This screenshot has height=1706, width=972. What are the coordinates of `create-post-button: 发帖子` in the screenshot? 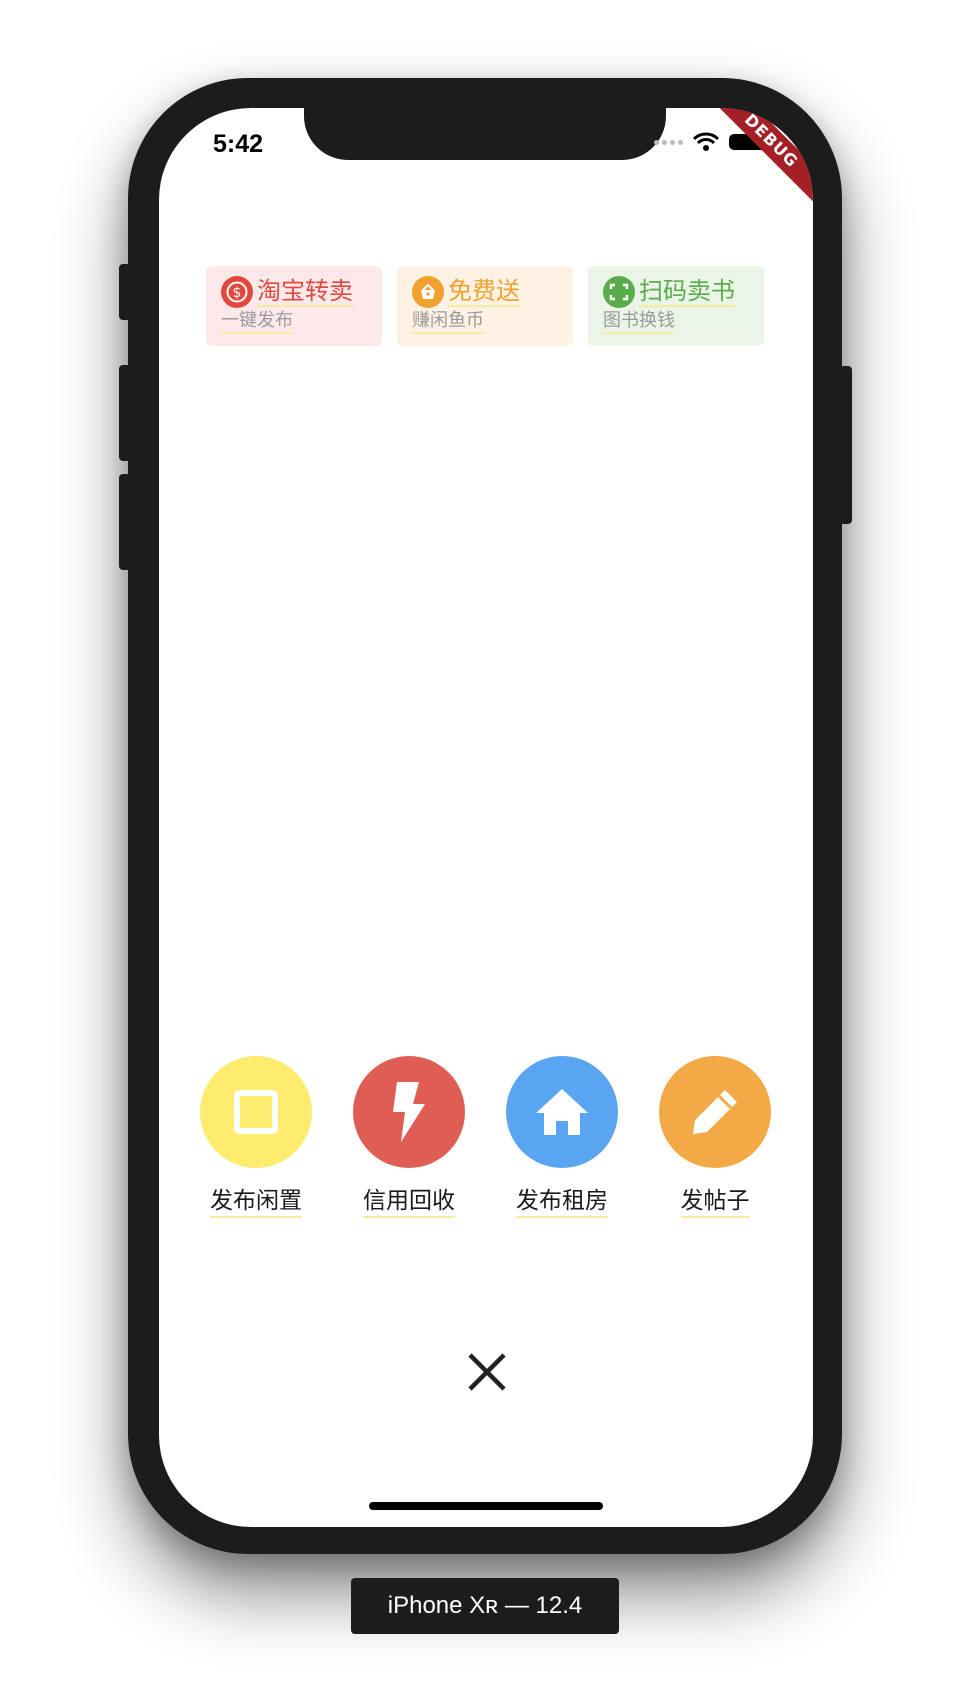 It's located at (715, 1137).